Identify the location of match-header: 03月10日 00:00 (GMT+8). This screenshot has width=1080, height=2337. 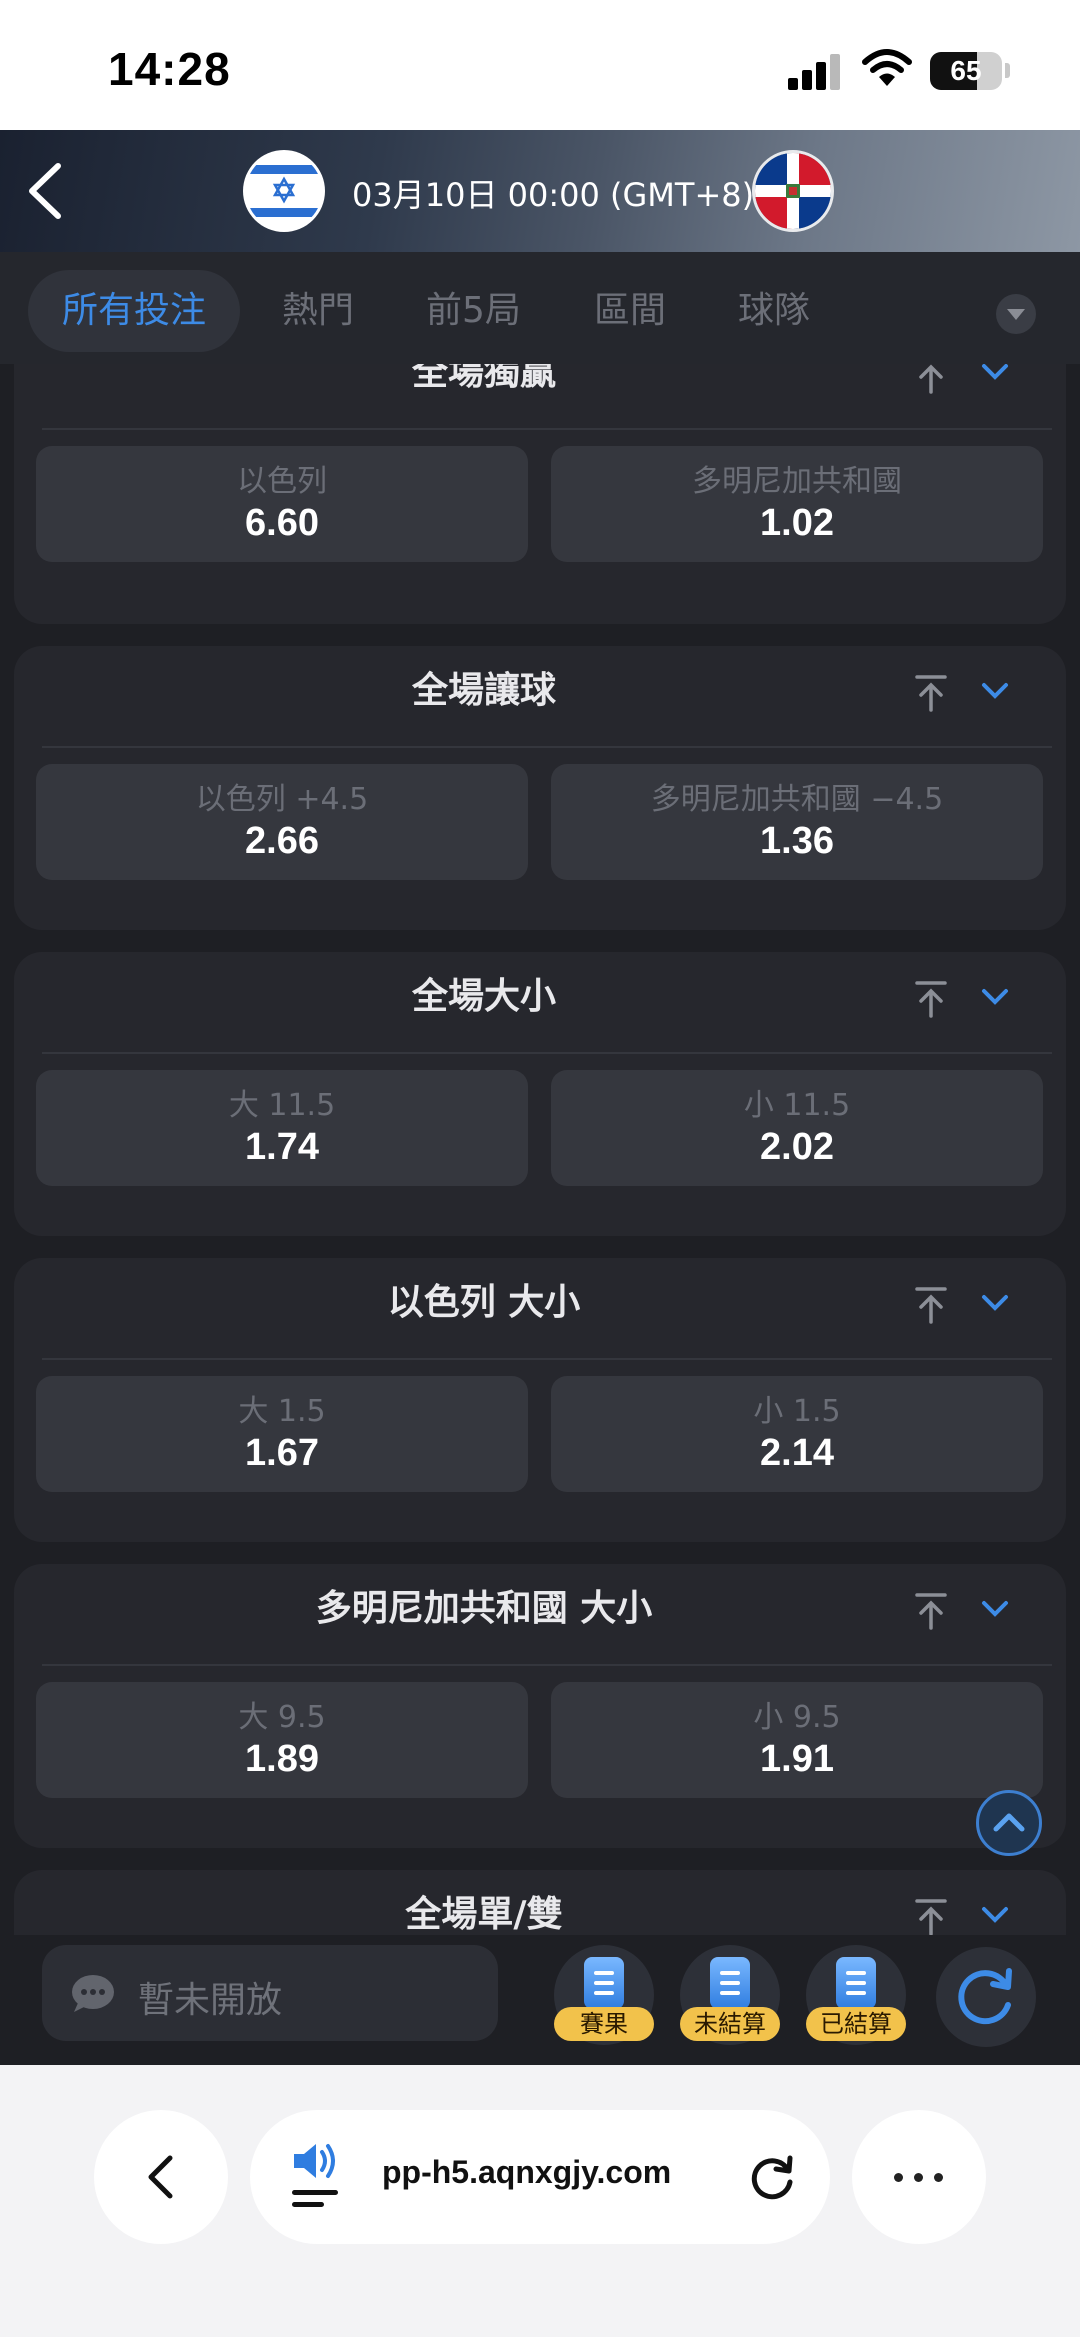
(540, 191).